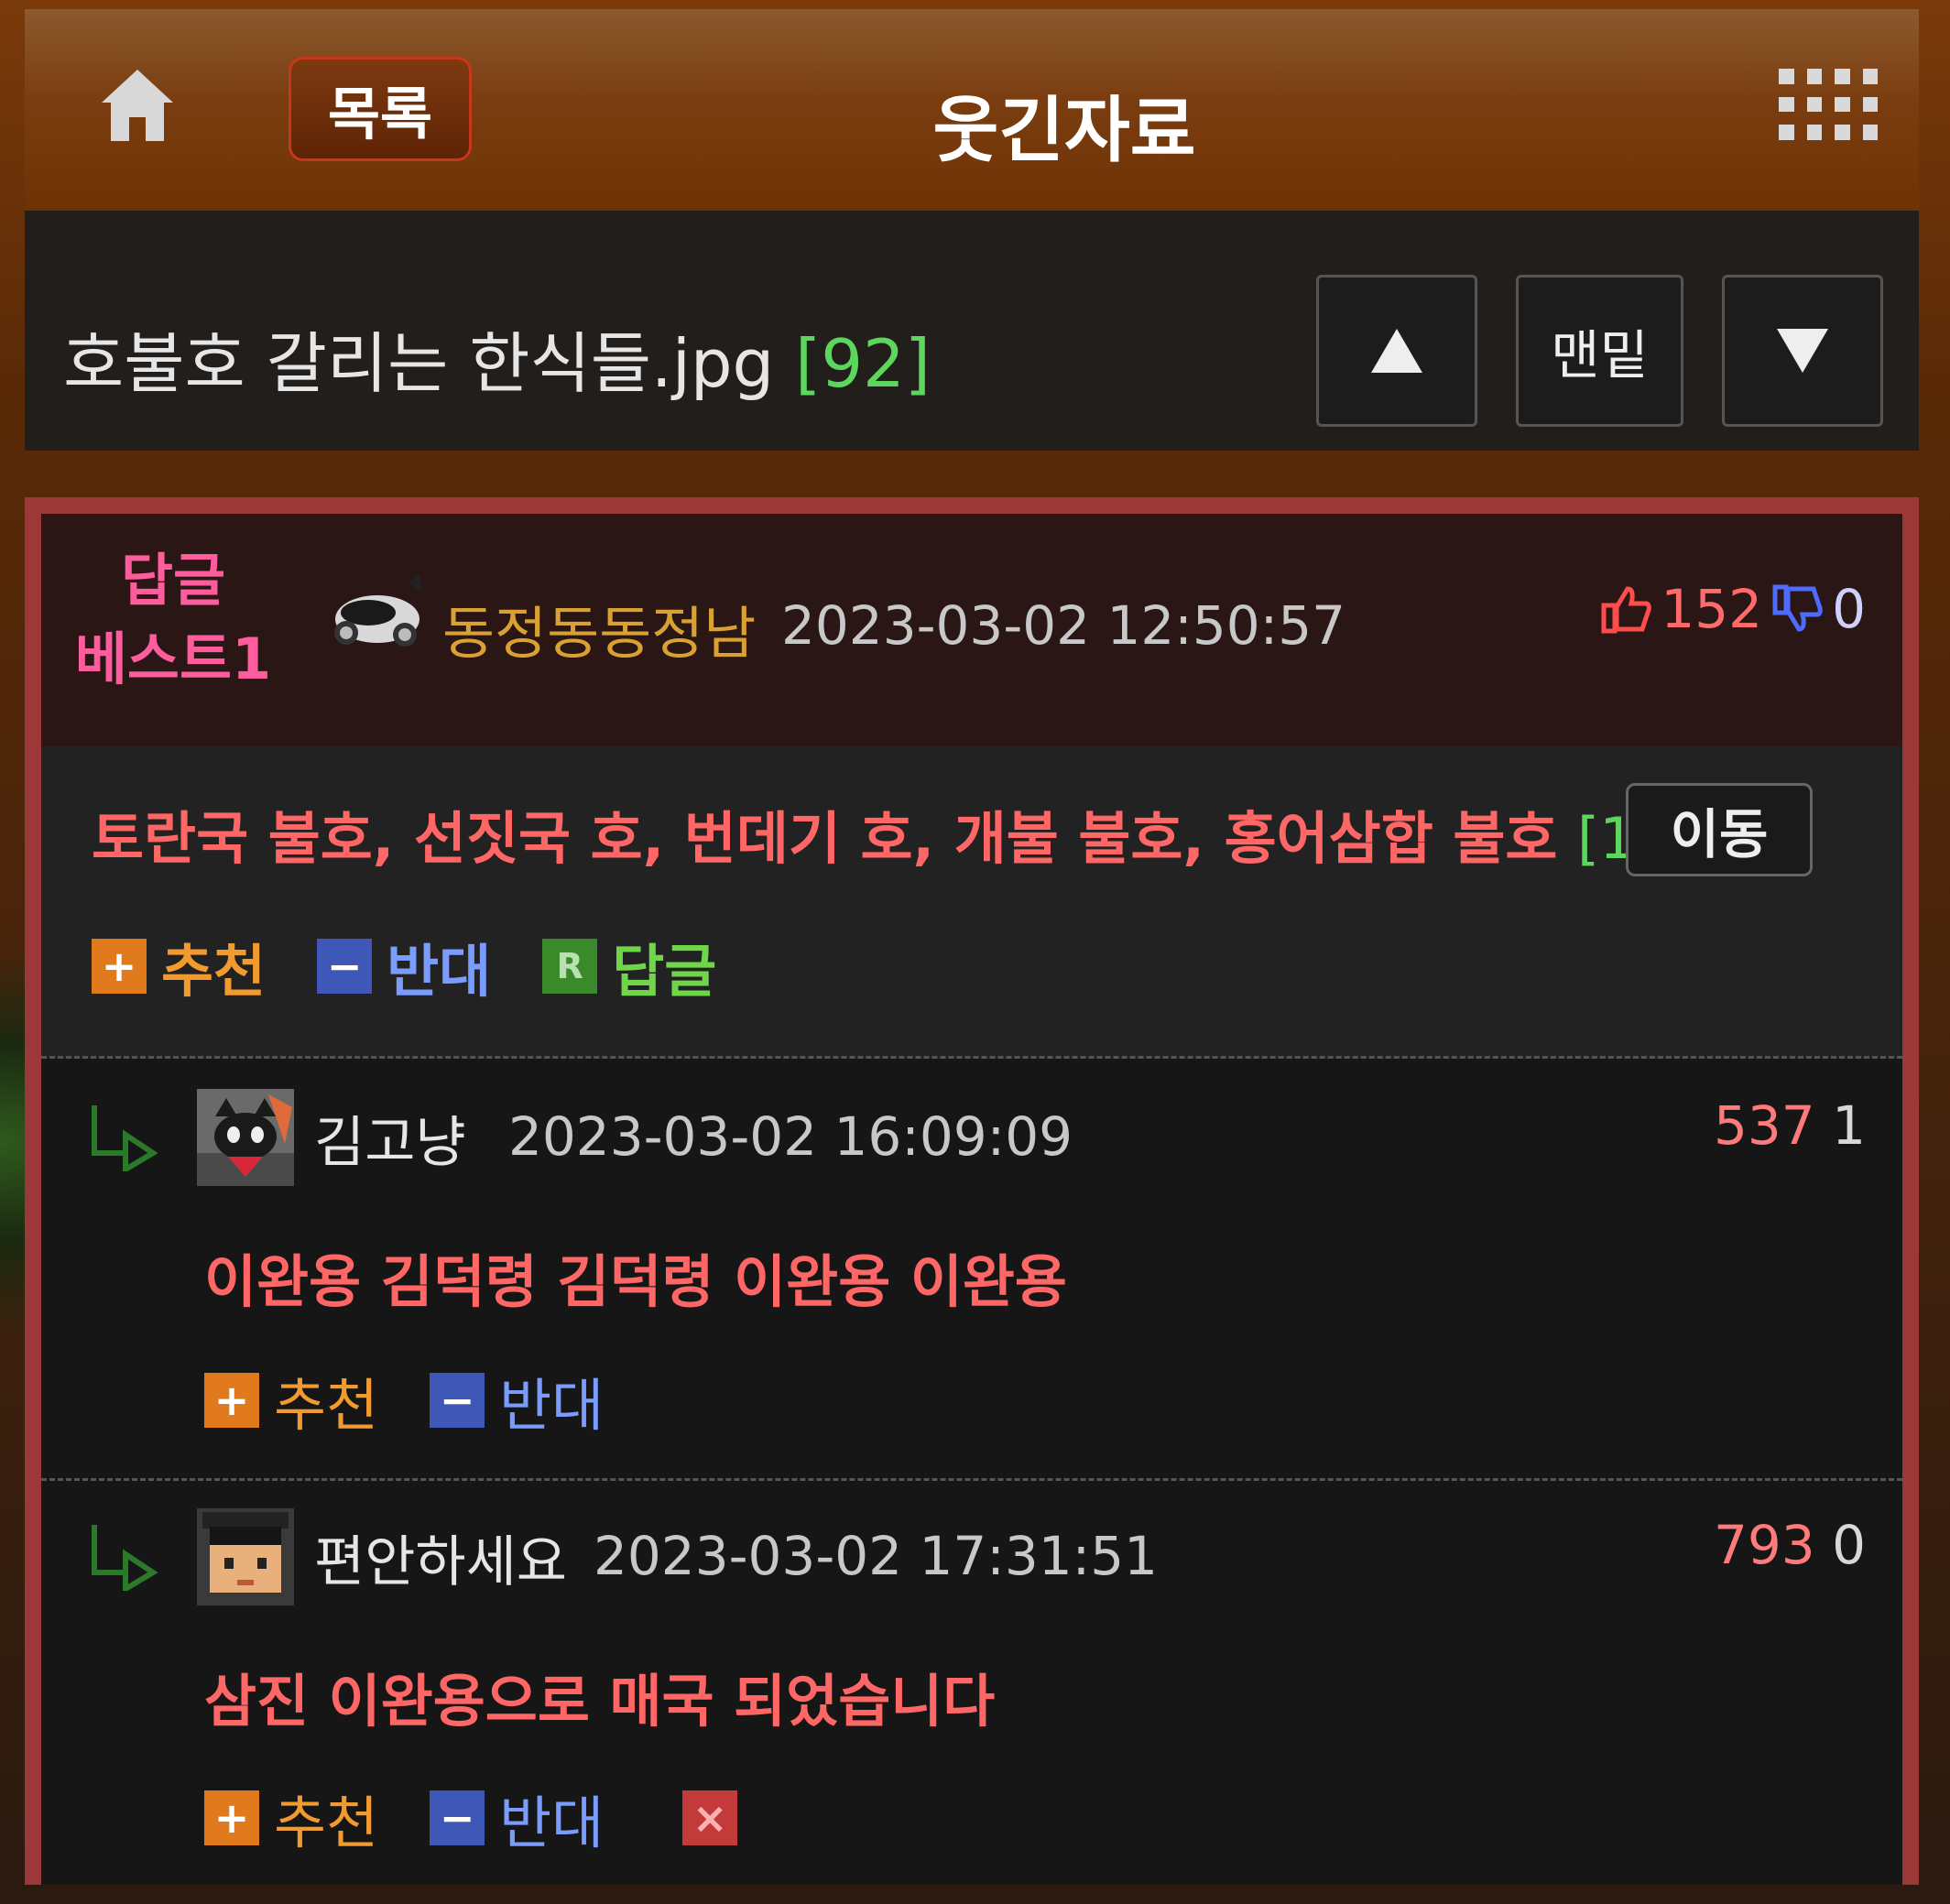 This screenshot has width=1950, height=1904. I want to click on reply-date: 2023-03-02 16:09:09, so click(790, 1136).